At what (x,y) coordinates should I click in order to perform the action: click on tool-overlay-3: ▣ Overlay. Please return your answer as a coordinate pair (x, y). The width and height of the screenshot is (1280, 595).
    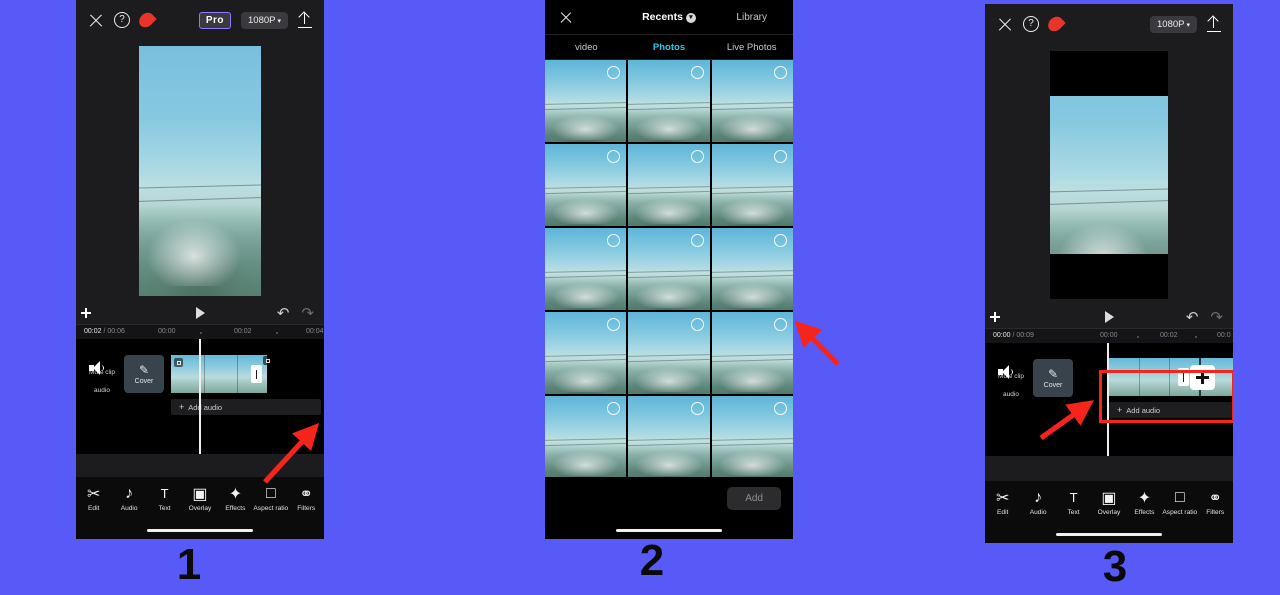
    Looking at the image, I should click on (1109, 503).